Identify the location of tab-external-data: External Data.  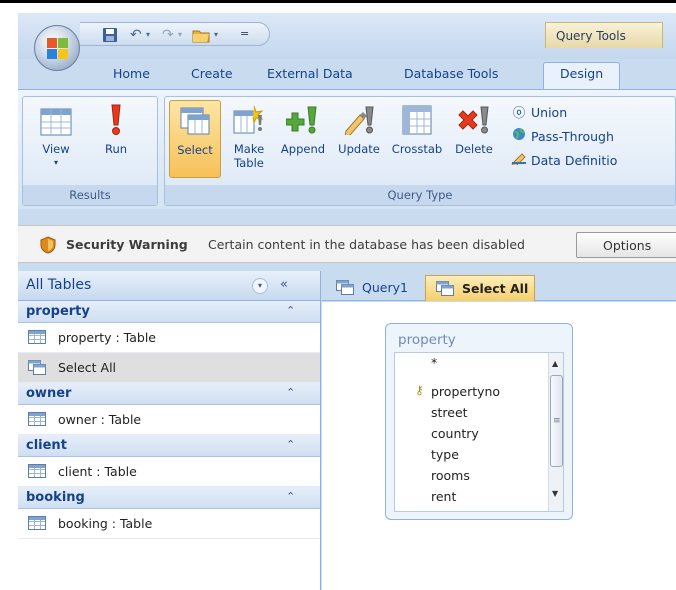
(310, 77).